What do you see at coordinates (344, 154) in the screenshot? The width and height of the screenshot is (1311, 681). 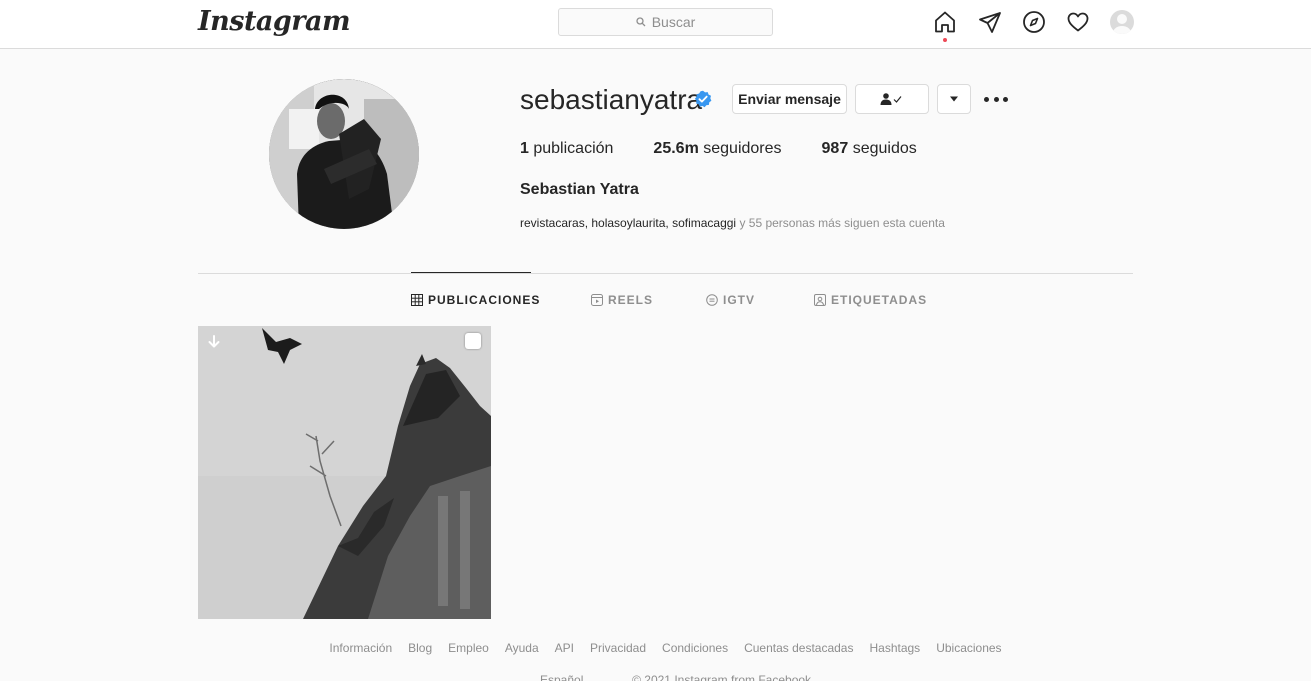 I see `profile-picture` at bounding box center [344, 154].